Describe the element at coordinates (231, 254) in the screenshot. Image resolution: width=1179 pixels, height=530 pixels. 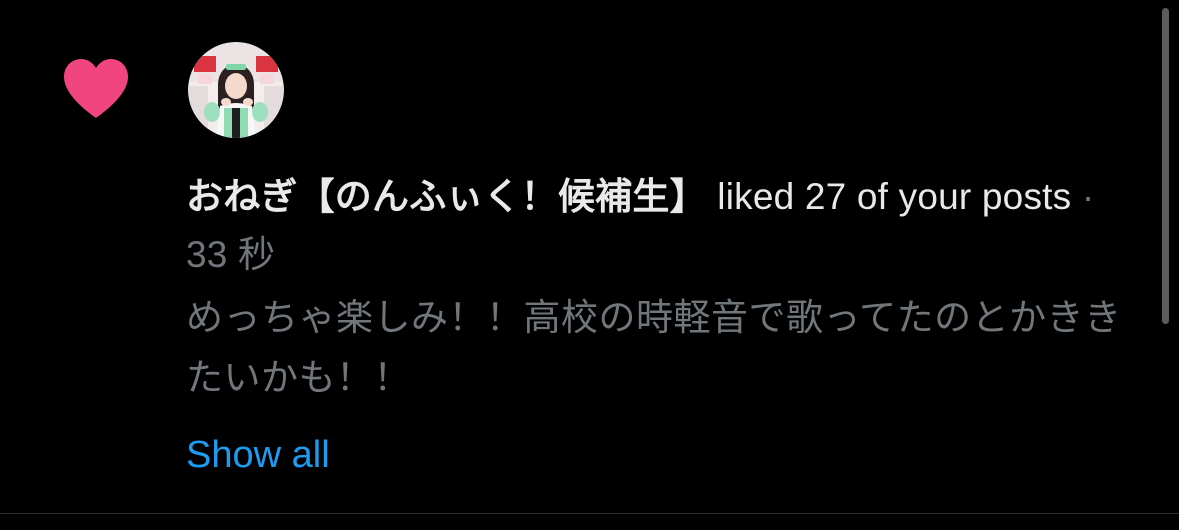
I see `timestamp: 33 秒` at that location.